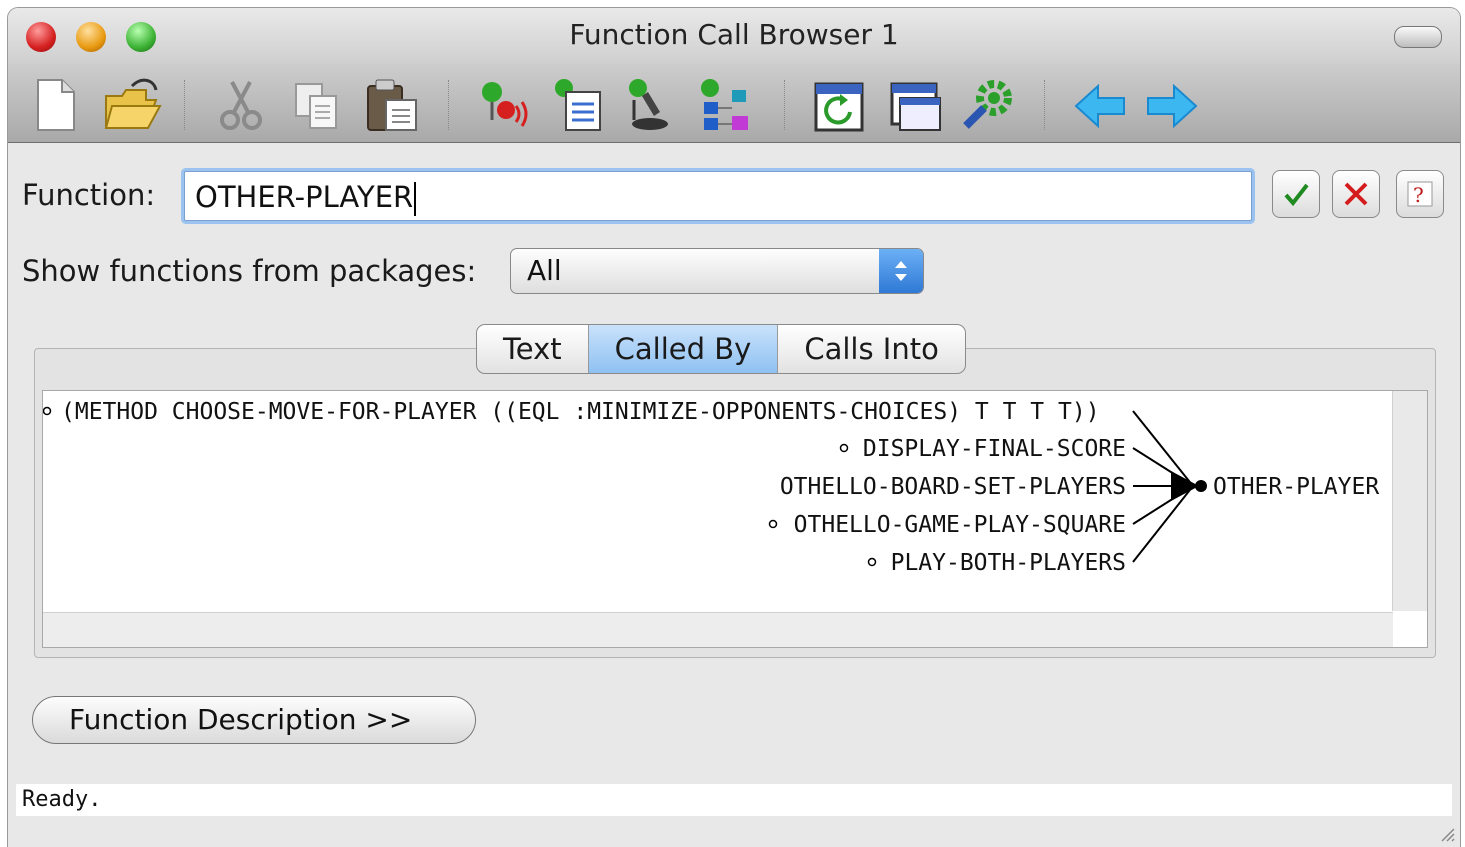 The height and width of the screenshot is (847, 1465). I want to click on help-button: ?, so click(1420, 194).